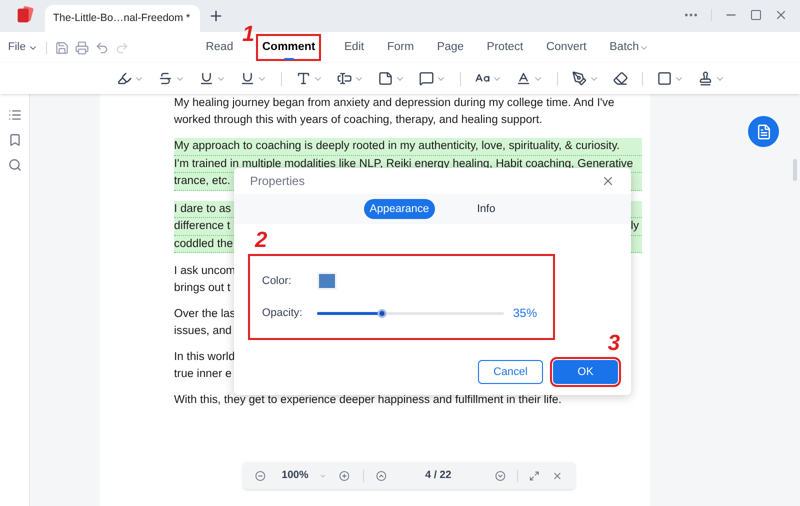 Image resolution: width=800 pixels, height=506 pixels. What do you see at coordinates (81, 47) in the screenshot?
I see `print-icon` at bounding box center [81, 47].